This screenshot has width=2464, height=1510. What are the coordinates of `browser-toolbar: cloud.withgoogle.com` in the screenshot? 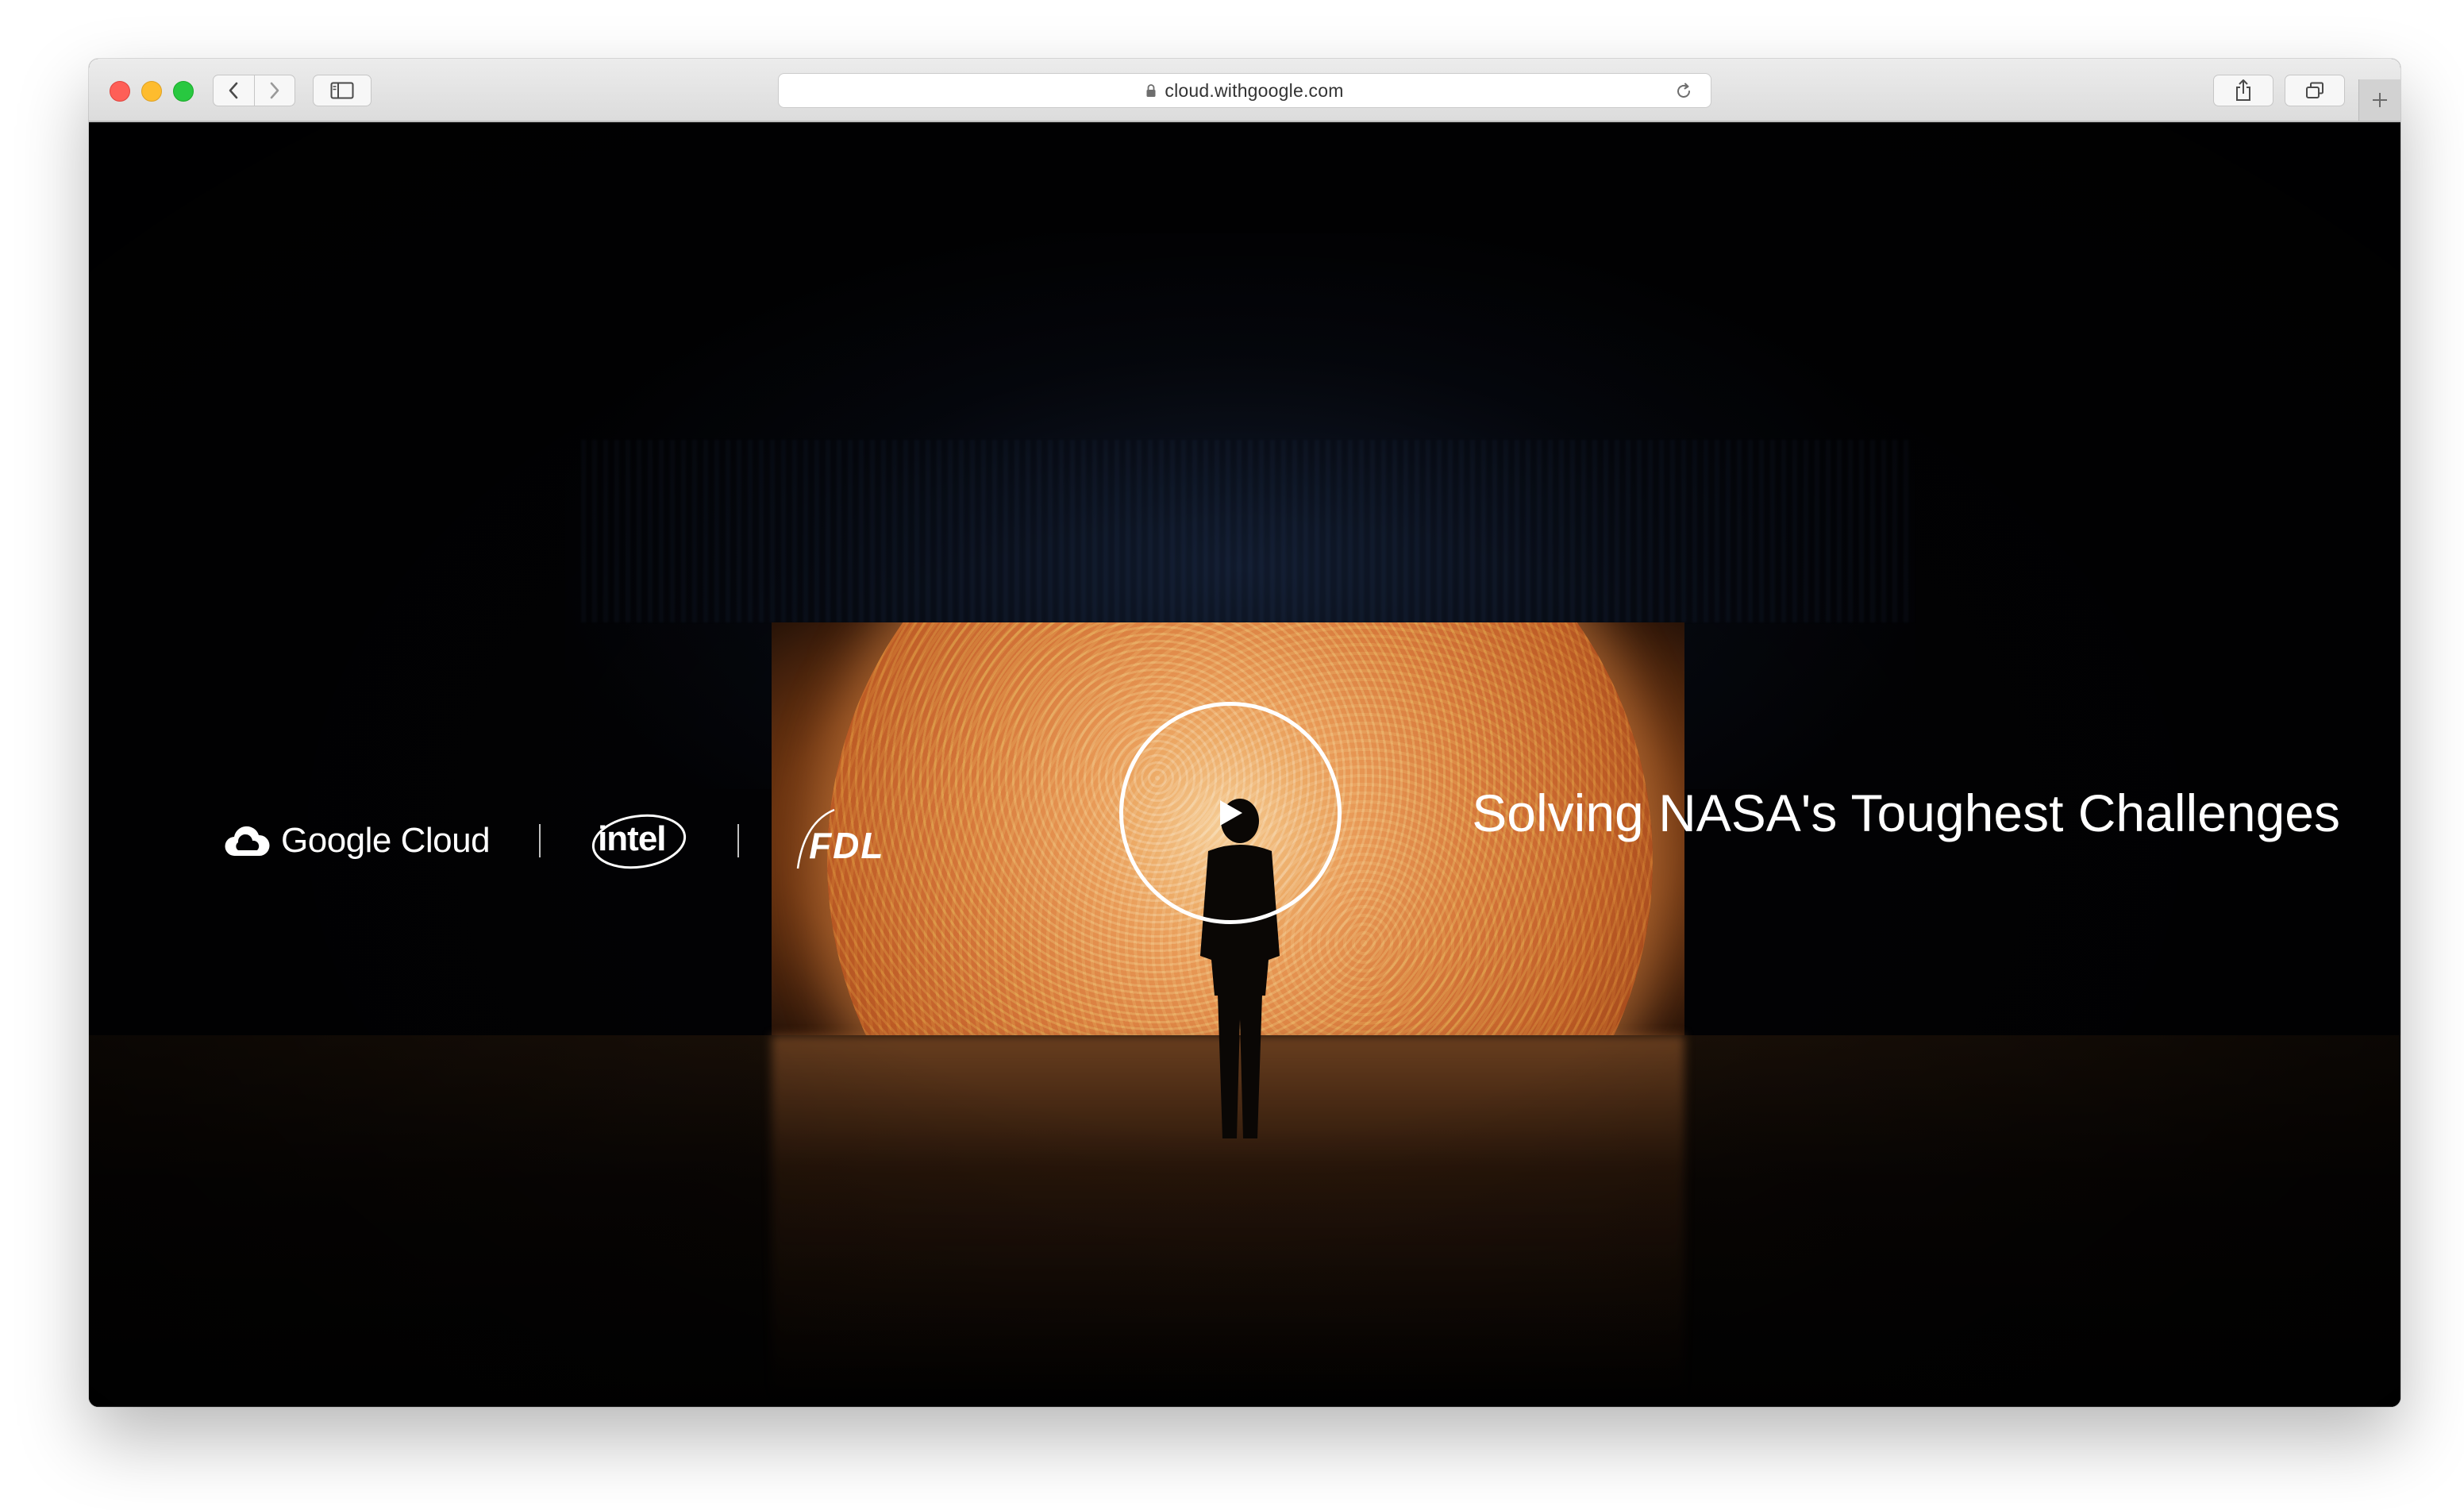 It's located at (1244, 90).